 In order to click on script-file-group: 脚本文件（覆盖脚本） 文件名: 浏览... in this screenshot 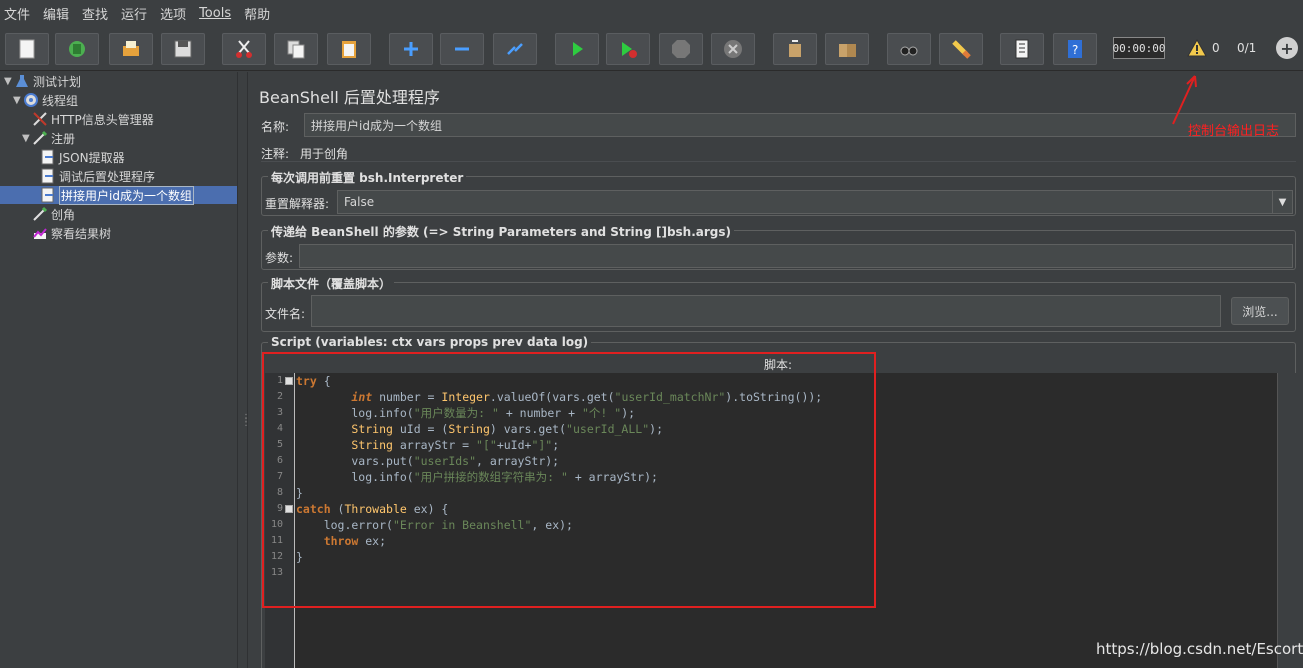, I will do `click(778, 303)`.